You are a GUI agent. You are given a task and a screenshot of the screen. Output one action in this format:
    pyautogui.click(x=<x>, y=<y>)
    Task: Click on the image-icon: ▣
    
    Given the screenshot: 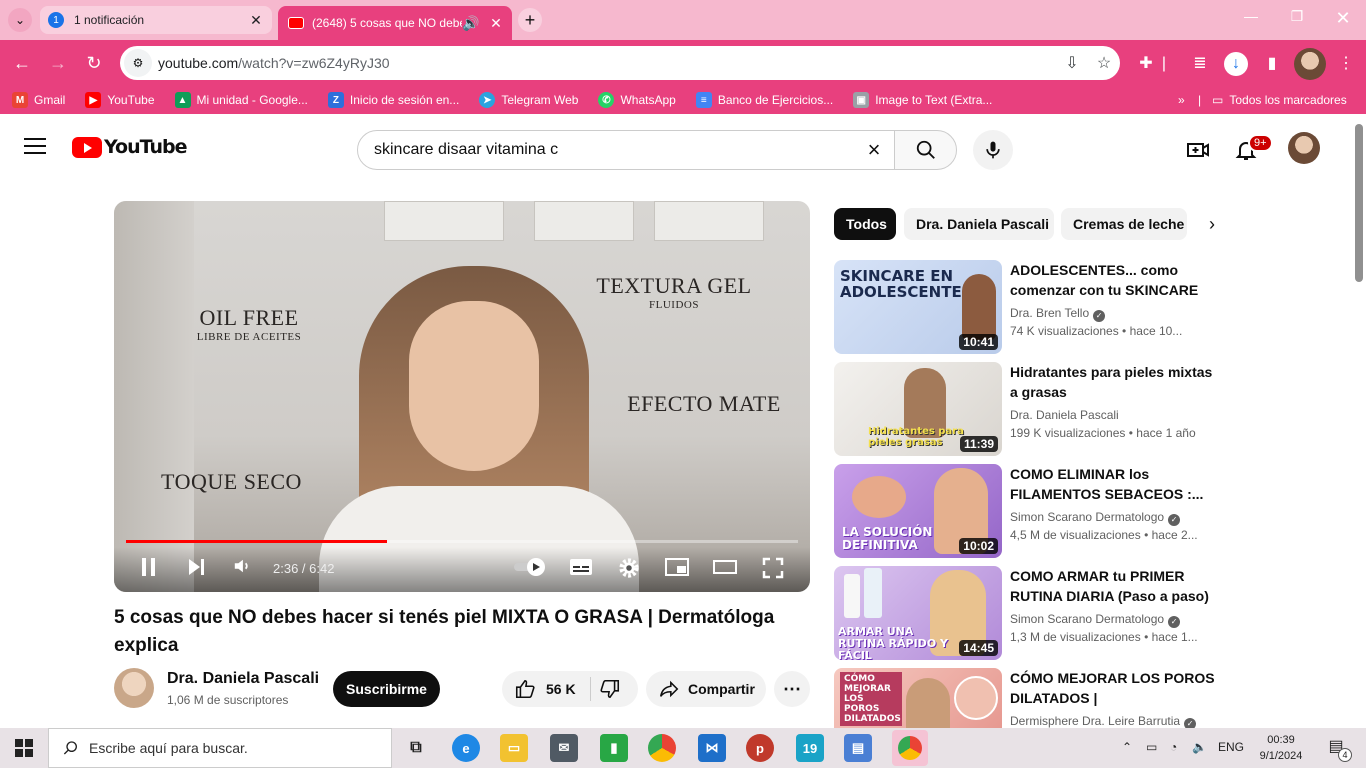 What is the action you would take?
    pyautogui.click(x=861, y=100)
    